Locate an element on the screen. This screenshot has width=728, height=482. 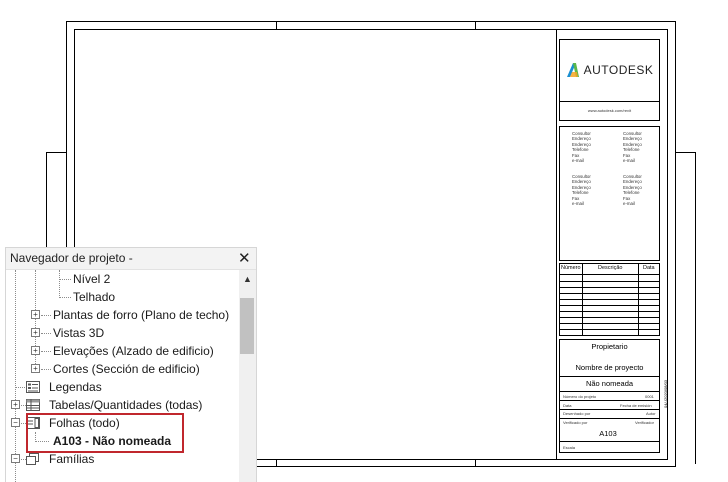
project-number-value: 0001 is located at coordinates (649, 396).